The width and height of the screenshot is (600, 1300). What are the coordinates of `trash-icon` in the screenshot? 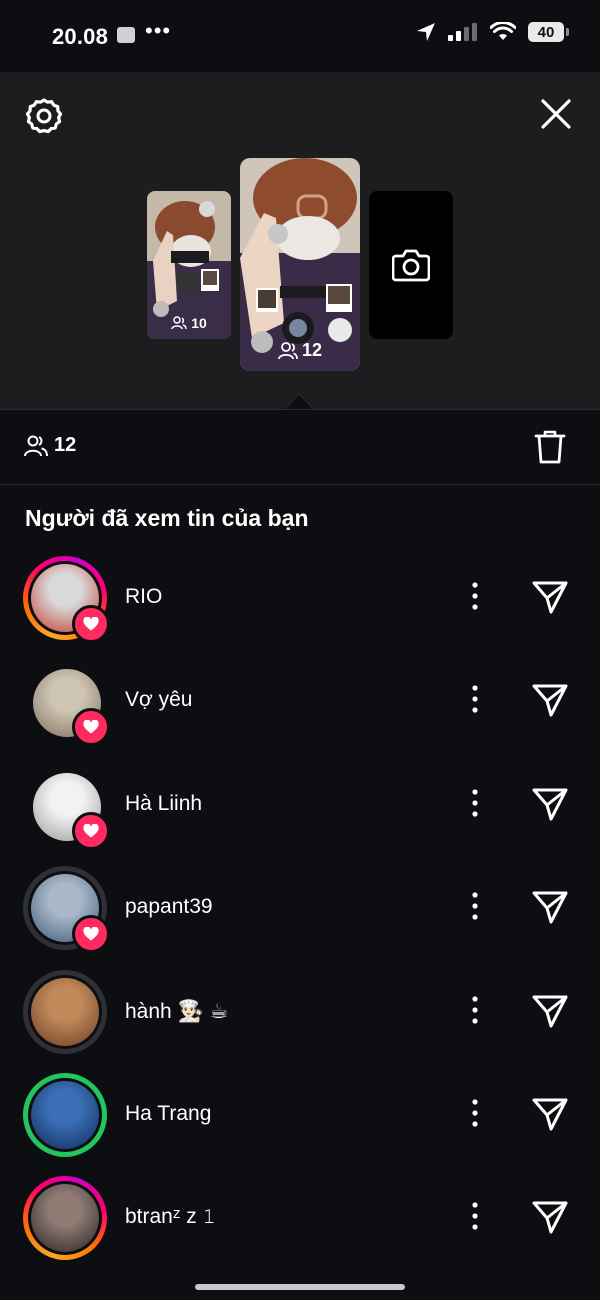 It's located at (550, 447).